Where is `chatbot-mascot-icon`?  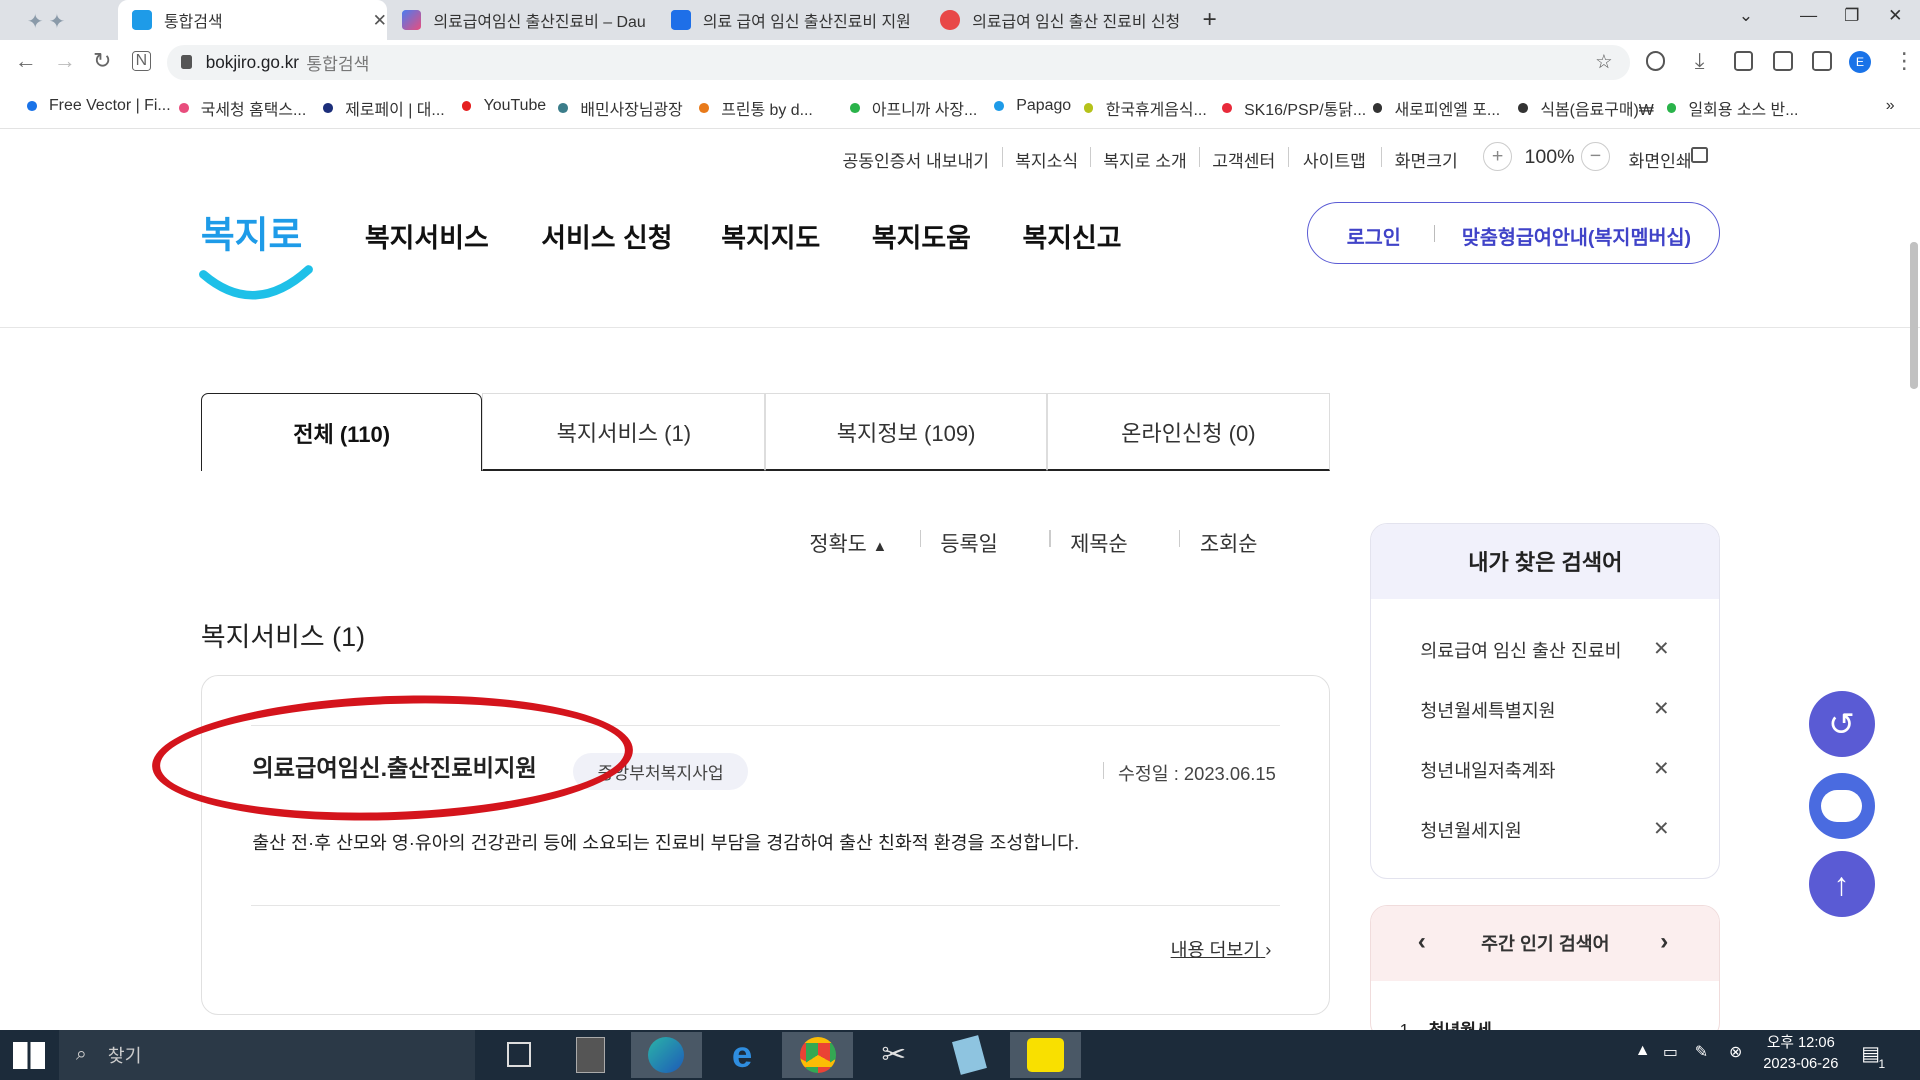 chatbot-mascot-icon is located at coordinates (1841, 805).